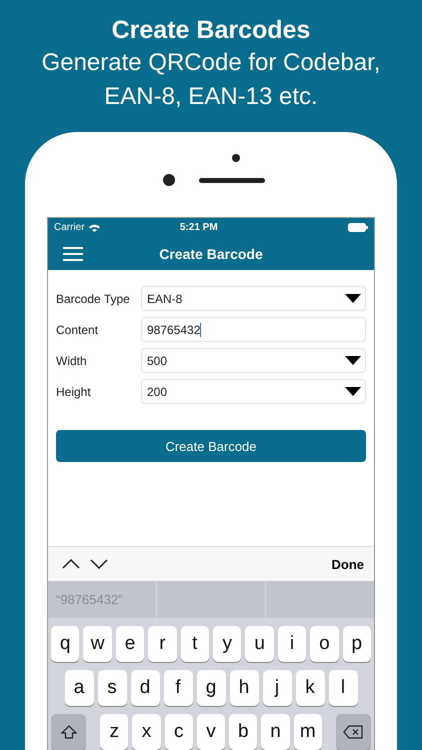  Describe the element at coordinates (211, 688) in the screenshot. I see `keyboard-key: g` at that location.